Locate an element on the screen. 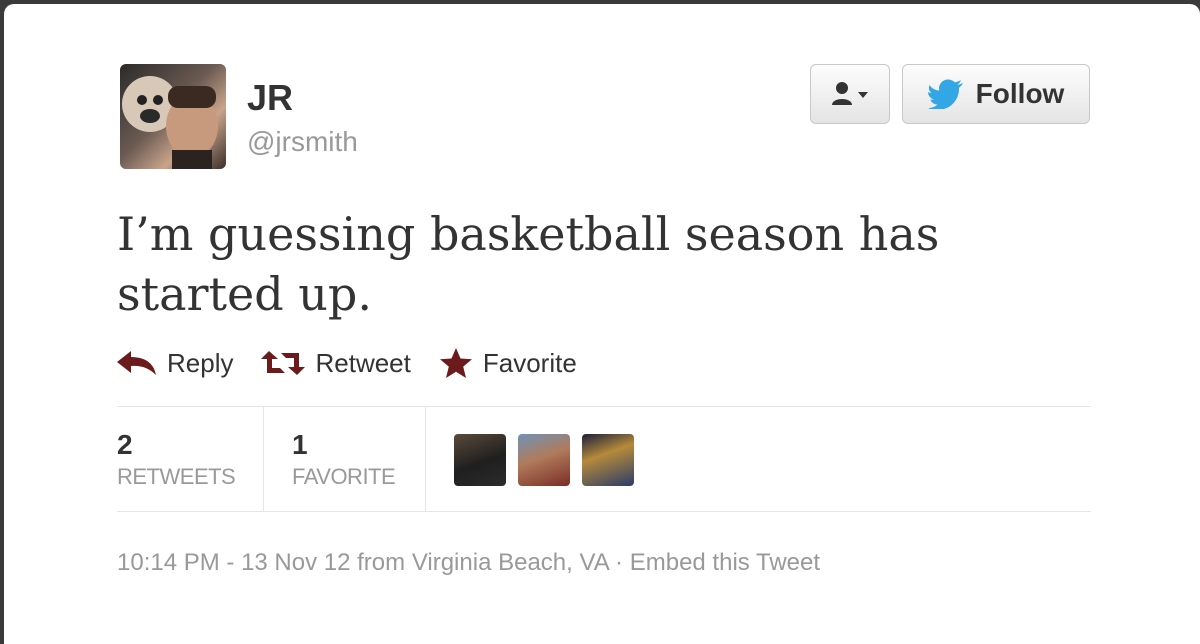  favorites-label: FAVORITE is located at coordinates (344, 476).